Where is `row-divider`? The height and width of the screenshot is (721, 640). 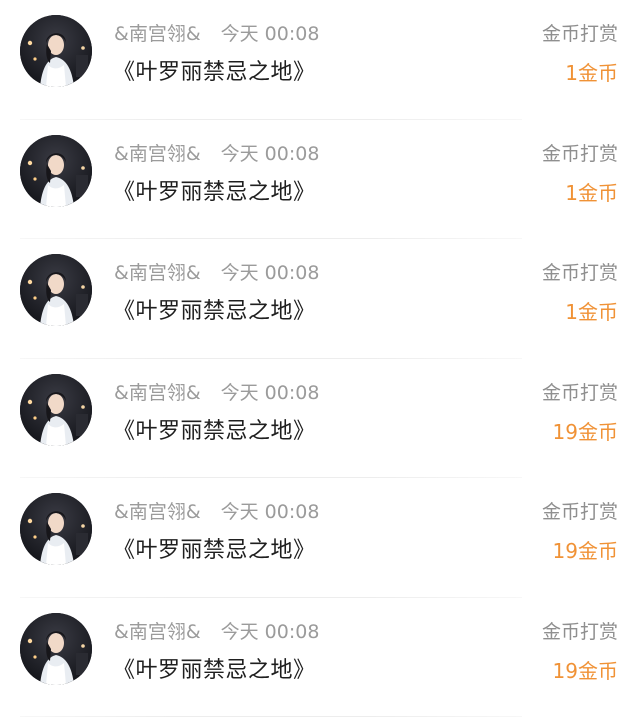 row-divider is located at coordinates (271, 716).